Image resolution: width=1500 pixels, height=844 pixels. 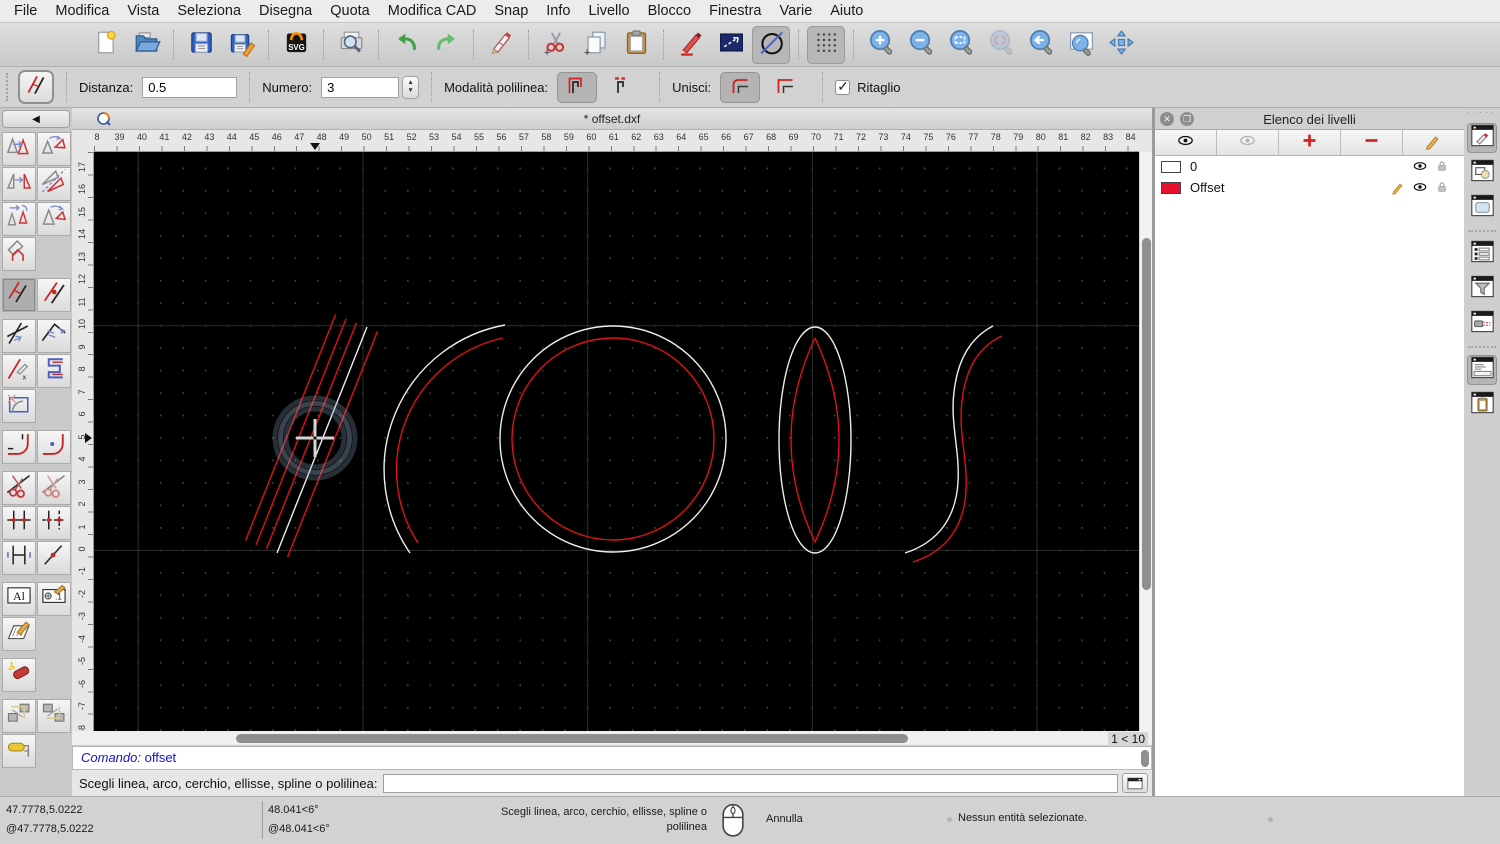 I want to click on trim-checkbox, so click(x=843, y=86).